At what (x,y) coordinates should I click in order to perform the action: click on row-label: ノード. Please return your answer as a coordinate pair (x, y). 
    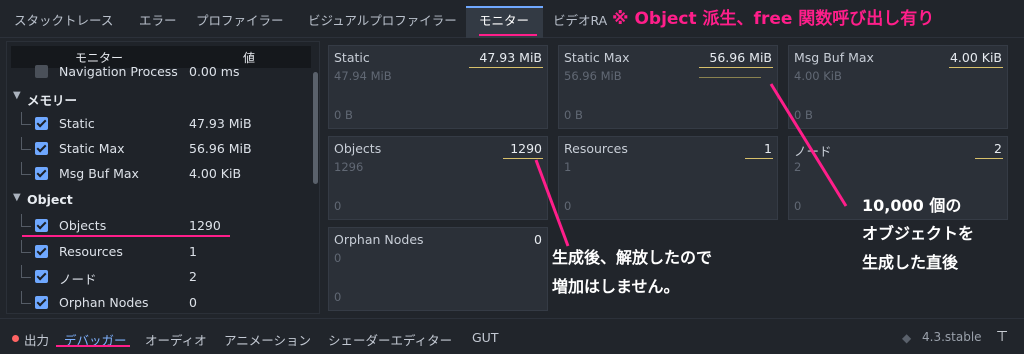
    Looking at the image, I should click on (78, 279).